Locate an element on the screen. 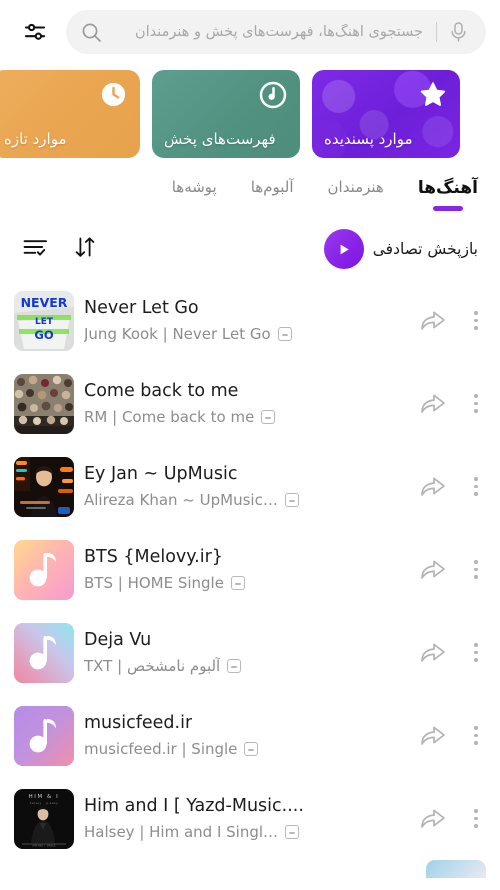 Image resolution: width=500 pixels, height=890 pixels. tab-label: آهنگ‌ها is located at coordinates (447, 188).